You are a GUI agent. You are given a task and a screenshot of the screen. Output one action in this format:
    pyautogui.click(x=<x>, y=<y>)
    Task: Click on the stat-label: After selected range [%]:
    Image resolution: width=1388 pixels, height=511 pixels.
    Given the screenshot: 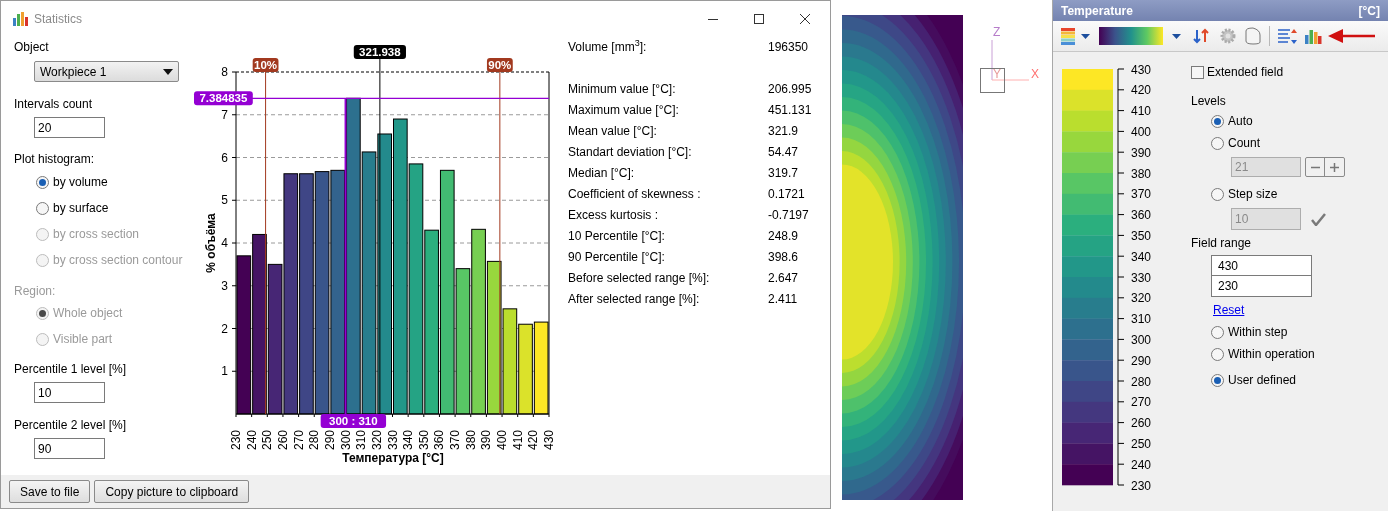 What is the action you would take?
    pyautogui.click(x=634, y=299)
    